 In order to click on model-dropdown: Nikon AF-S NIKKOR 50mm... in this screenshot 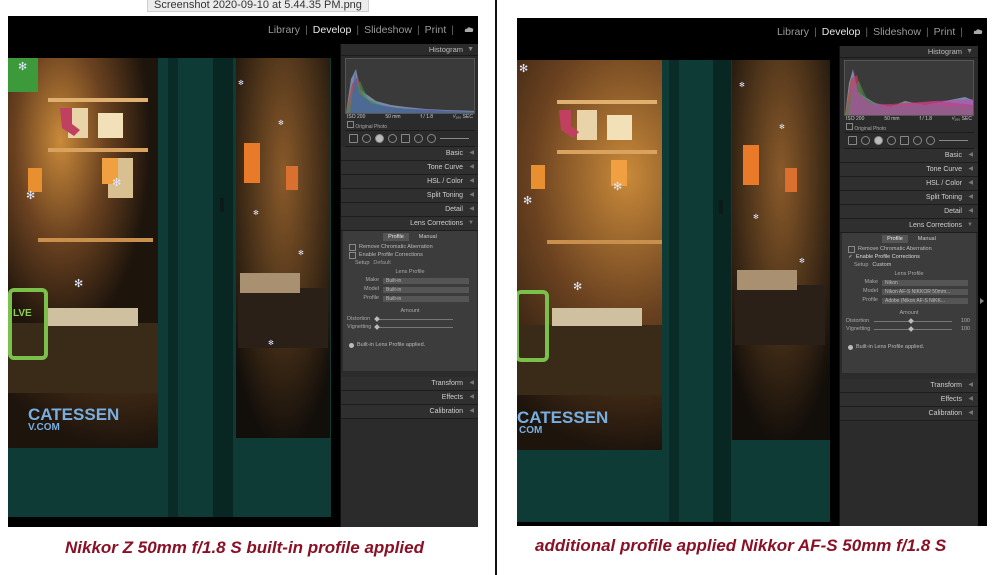, I will do `click(925, 291)`.